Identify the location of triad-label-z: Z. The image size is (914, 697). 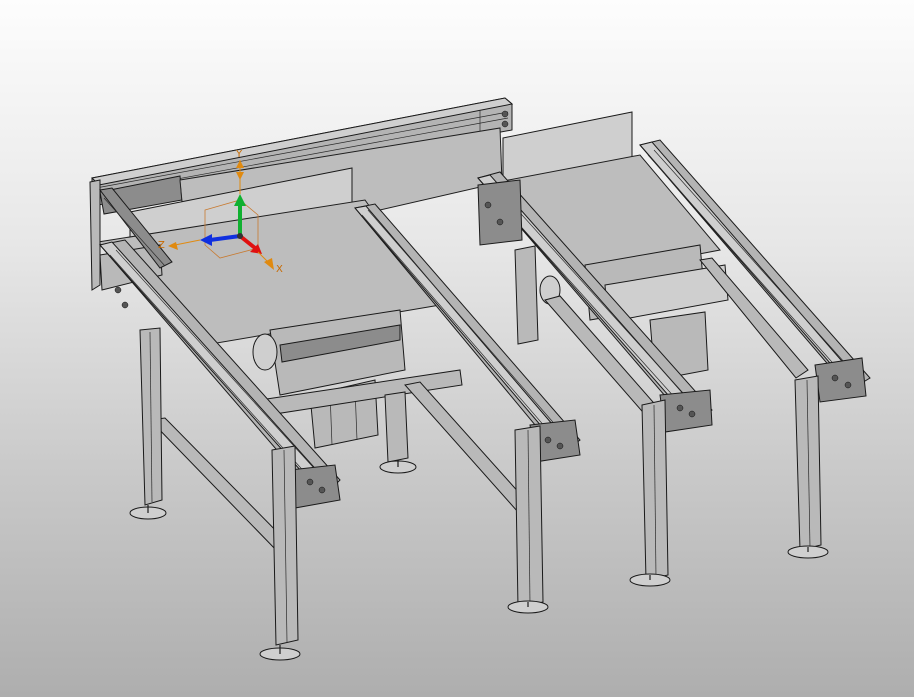
(161, 245).